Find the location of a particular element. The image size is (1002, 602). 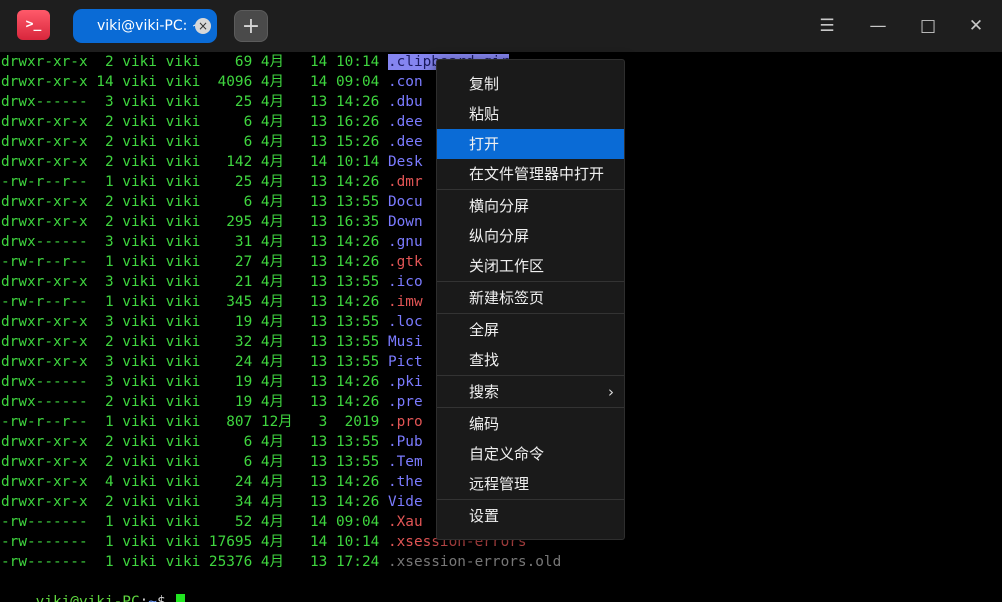

context-menu-item: 远程管理 is located at coordinates (530, 484).